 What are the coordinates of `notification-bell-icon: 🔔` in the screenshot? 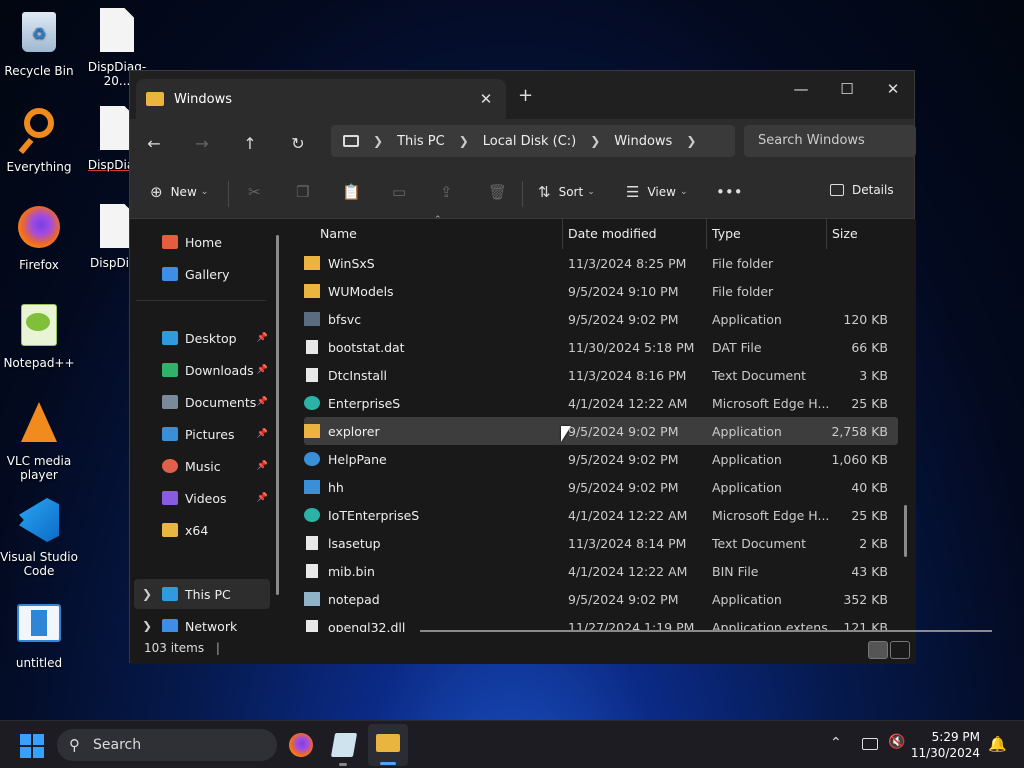 It's located at (997, 744).